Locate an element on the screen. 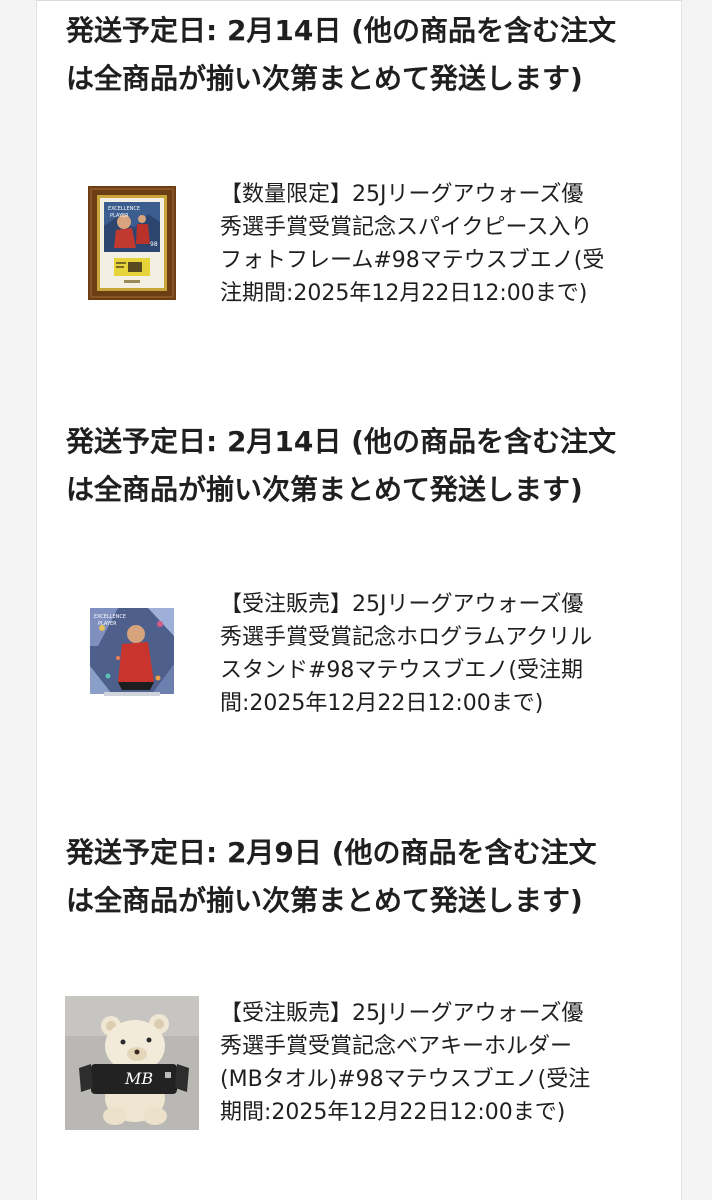 This screenshot has height=1200, width=712. shipping-date-heading-line: 発送予定日: 2月9日 (他の商品を含む注文 is located at coordinates (331, 852).